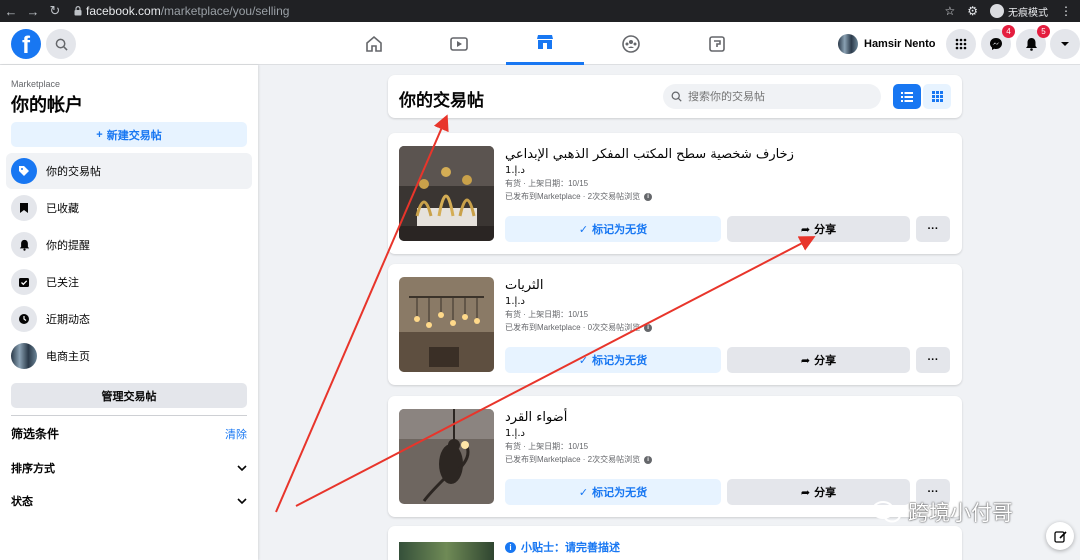  Describe the element at coordinates (1065, 44) in the screenshot. I see `account-button` at that location.